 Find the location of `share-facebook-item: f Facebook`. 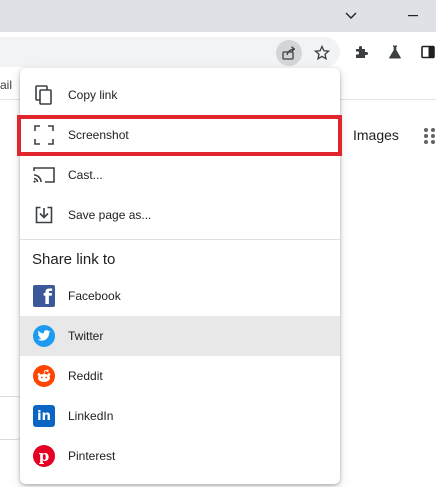

share-facebook-item: f Facebook is located at coordinates (180, 296).